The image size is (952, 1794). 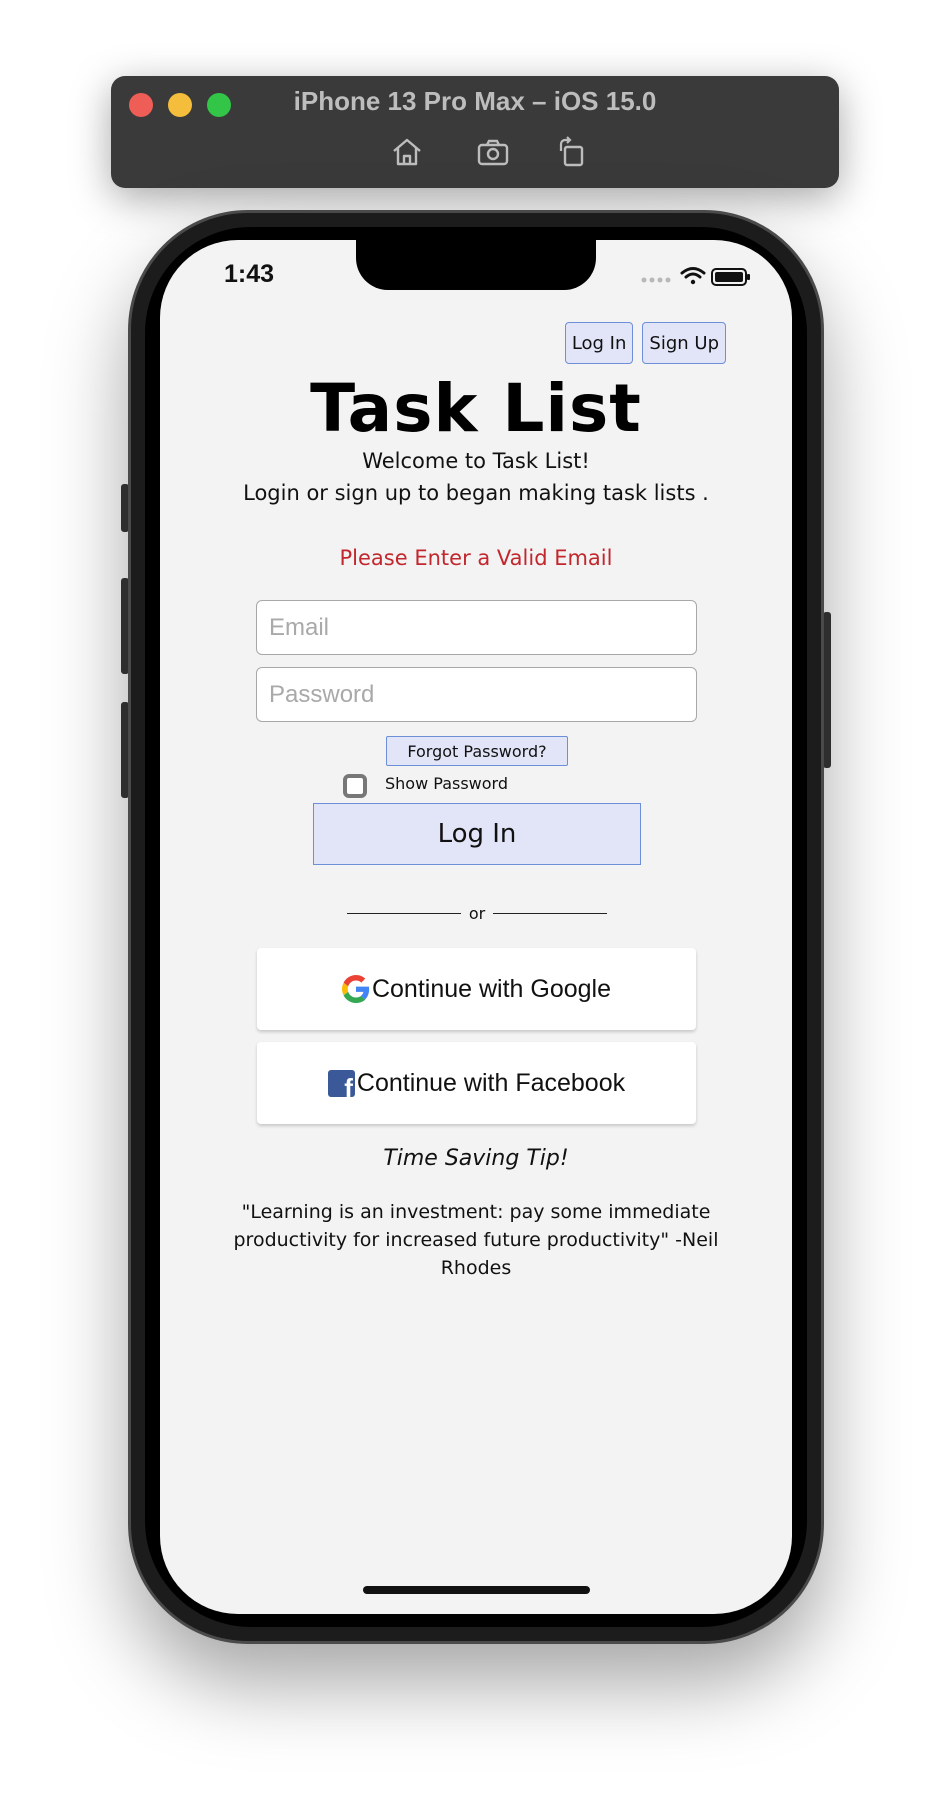 What do you see at coordinates (491, 988) in the screenshot?
I see `google-signin-label: Continue with Google` at bounding box center [491, 988].